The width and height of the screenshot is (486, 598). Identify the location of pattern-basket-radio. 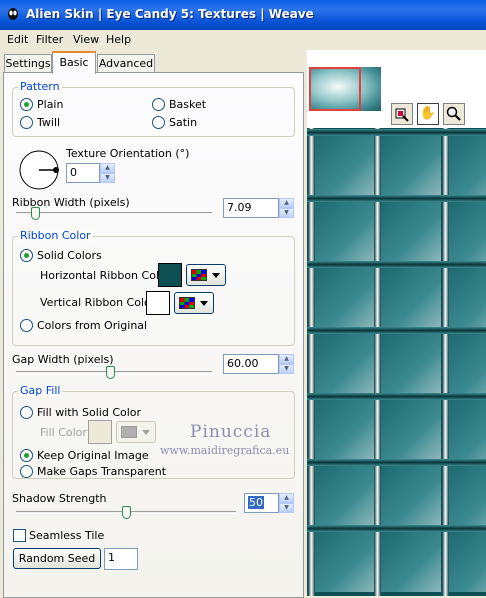
(158, 104).